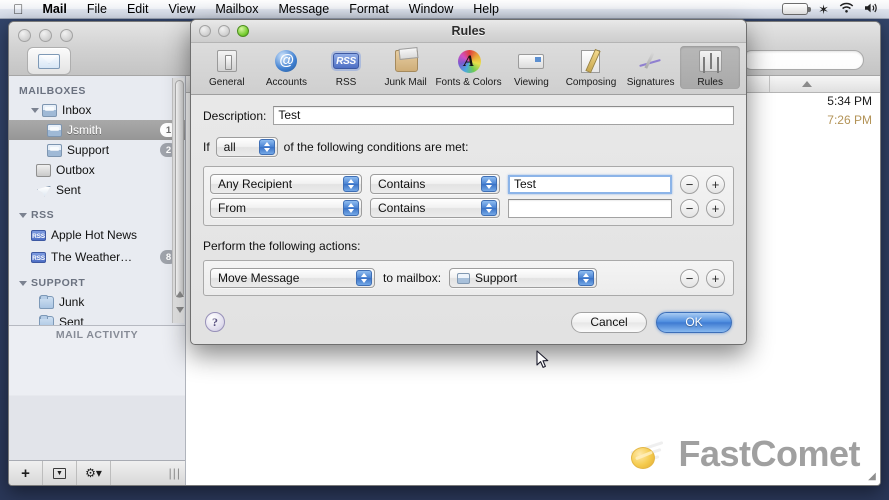 The height and width of the screenshot is (500, 889). Describe the element at coordinates (38, 235) in the screenshot. I see `rss-icon: RSS` at that location.